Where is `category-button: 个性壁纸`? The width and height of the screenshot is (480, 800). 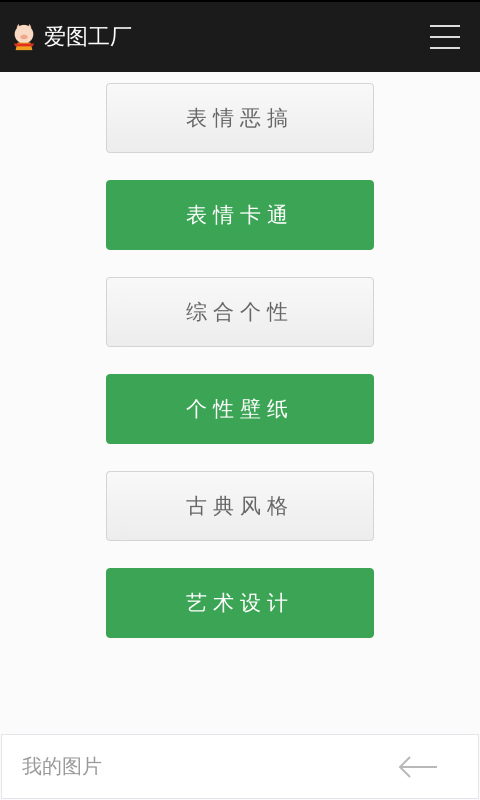 category-button: 个性壁纸 is located at coordinates (240, 409).